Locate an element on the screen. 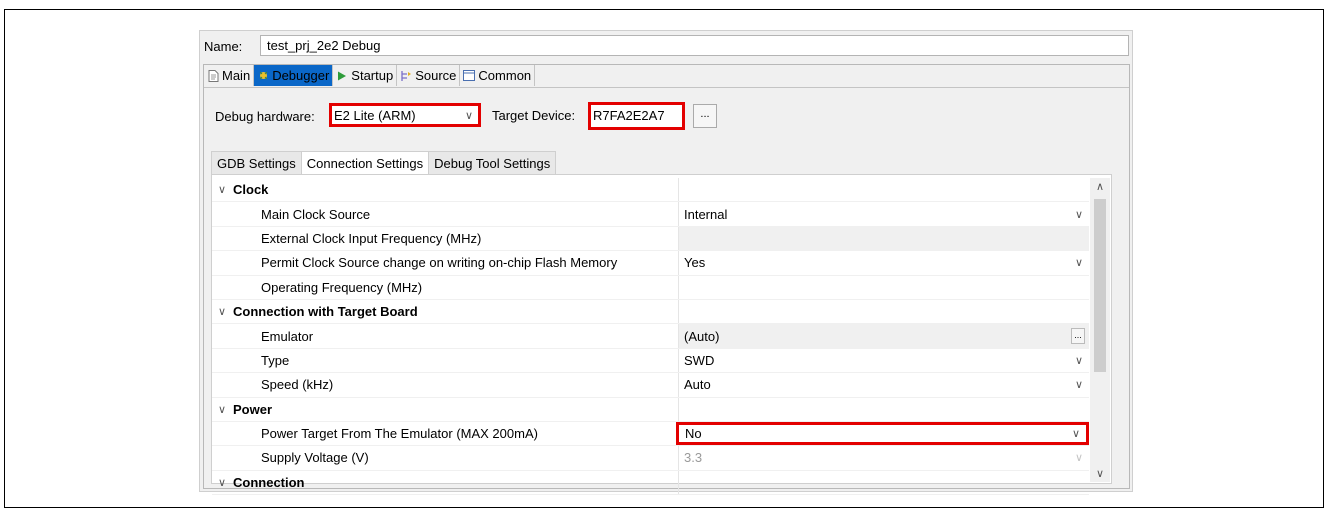 This screenshot has height=511, width=1328. setting-row-ext-clock-freq: External Clock Input Frequency (MHz) is located at coordinates (650, 239).